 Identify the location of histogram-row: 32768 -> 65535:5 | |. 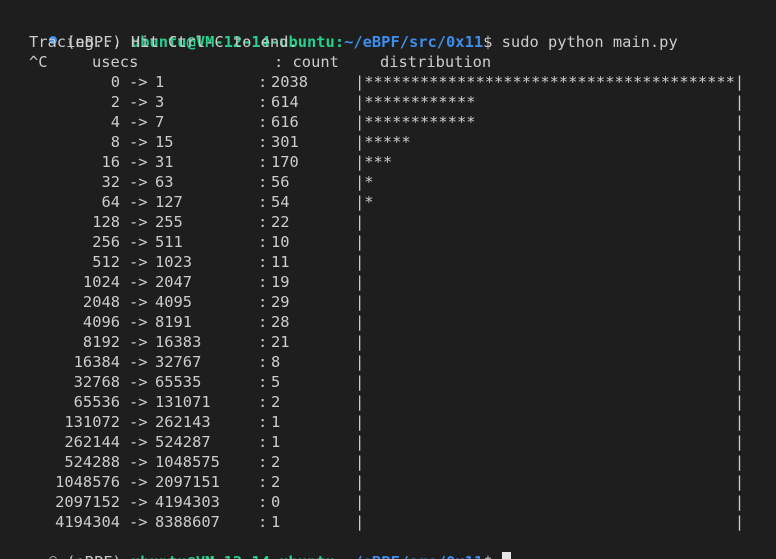
(394, 382).